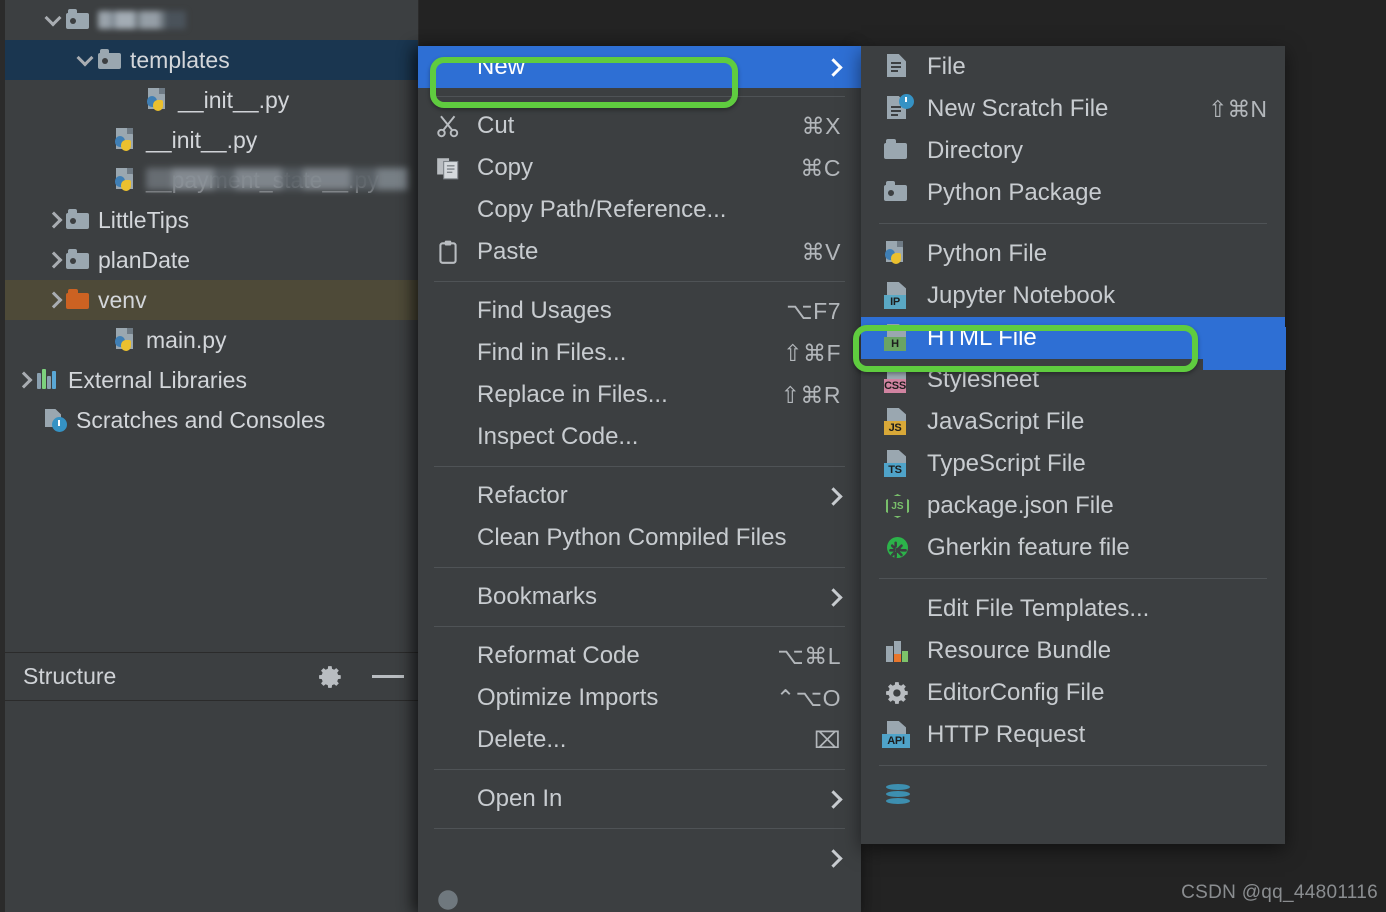  I want to click on tree-row-redacted-py: __payment_state__.py, so click(211, 180).